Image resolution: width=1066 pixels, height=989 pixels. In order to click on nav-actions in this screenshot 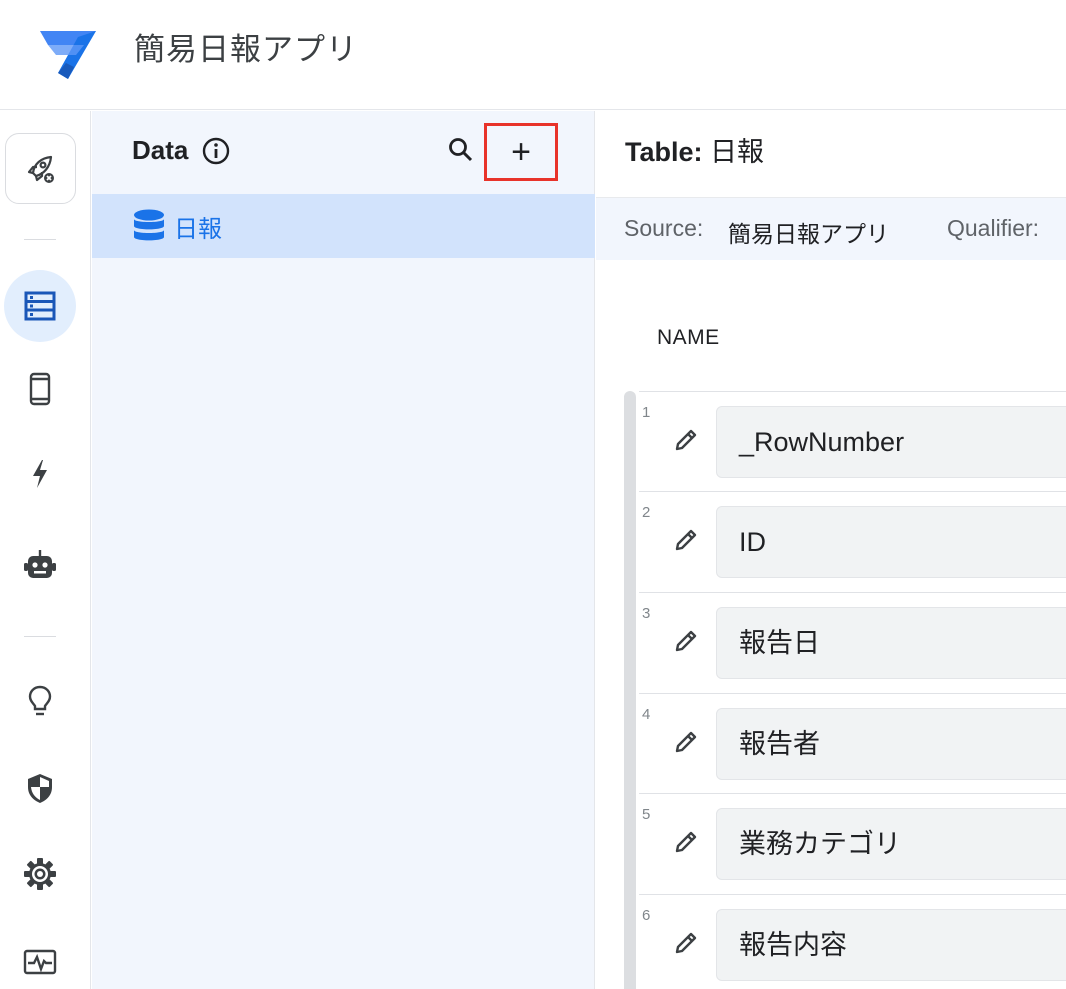, I will do `click(40, 474)`.